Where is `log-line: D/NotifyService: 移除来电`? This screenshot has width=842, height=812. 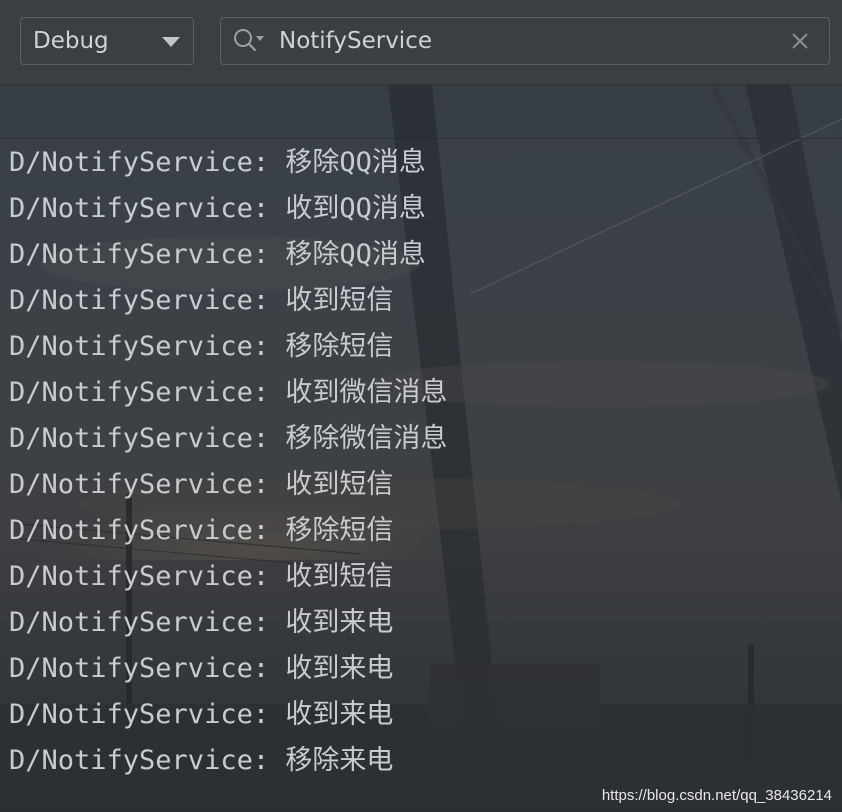
log-line: D/NotifyService: 移除来电 is located at coordinates (228, 766).